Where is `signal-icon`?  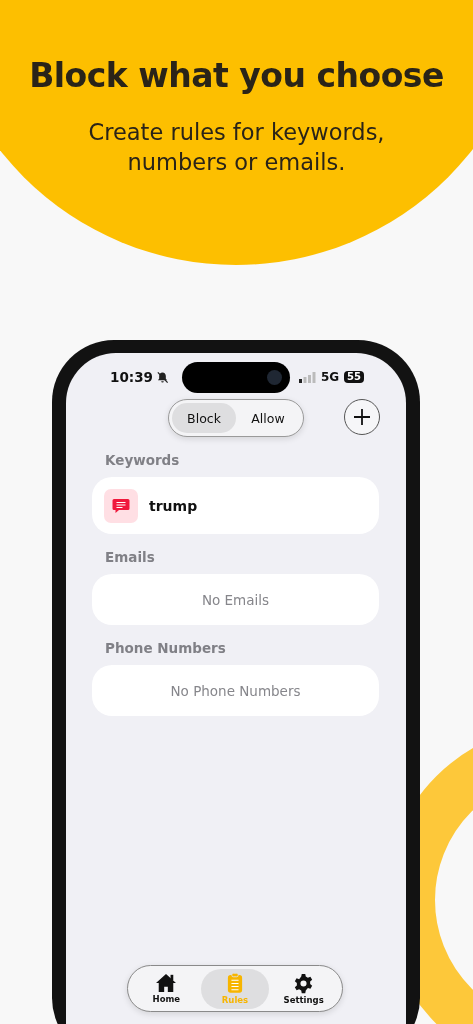 signal-icon is located at coordinates (307, 377).